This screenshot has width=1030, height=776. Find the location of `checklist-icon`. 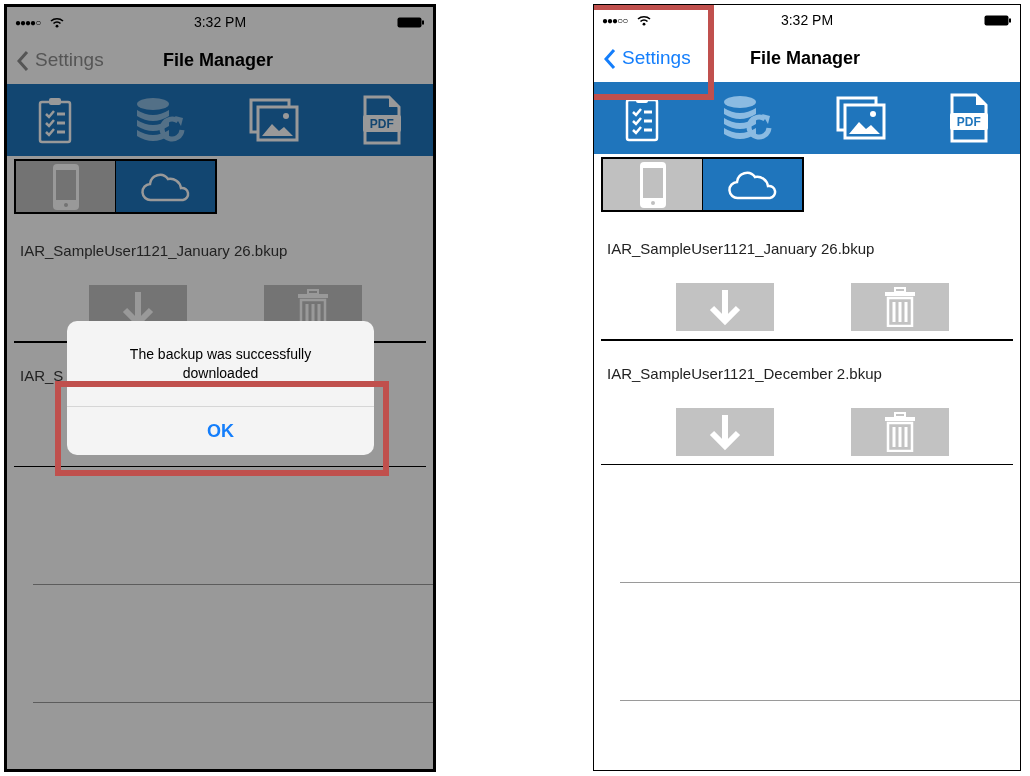

checklist-icon is located at coordinates (55, 120).